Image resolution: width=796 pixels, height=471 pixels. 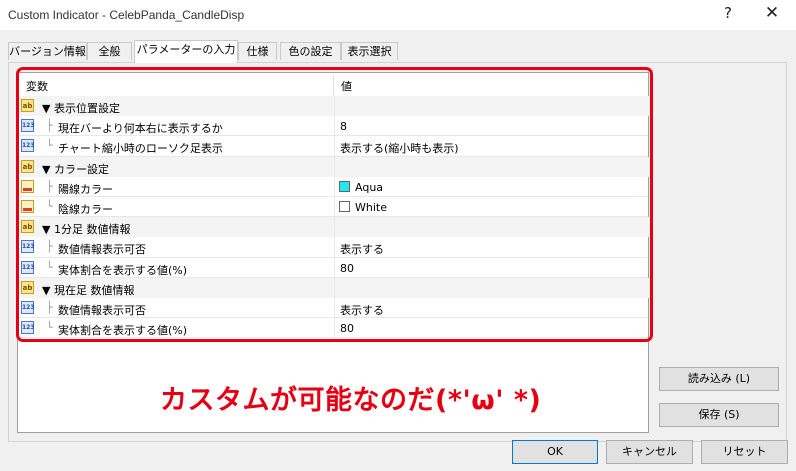 I want to click on param-name: ▼ カラー設定, so click(x=75, y=169).